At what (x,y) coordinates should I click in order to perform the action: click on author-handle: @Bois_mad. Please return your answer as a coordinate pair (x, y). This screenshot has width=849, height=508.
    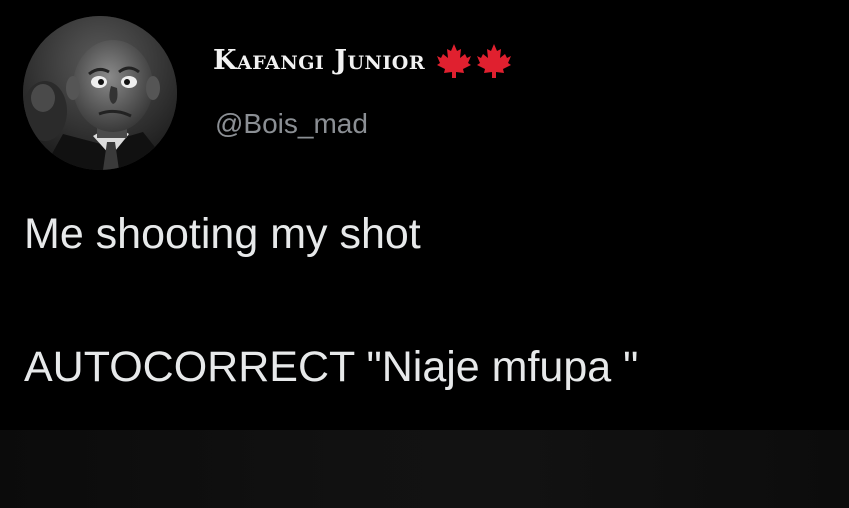
    Looking at the image, I should click on (291, 124).